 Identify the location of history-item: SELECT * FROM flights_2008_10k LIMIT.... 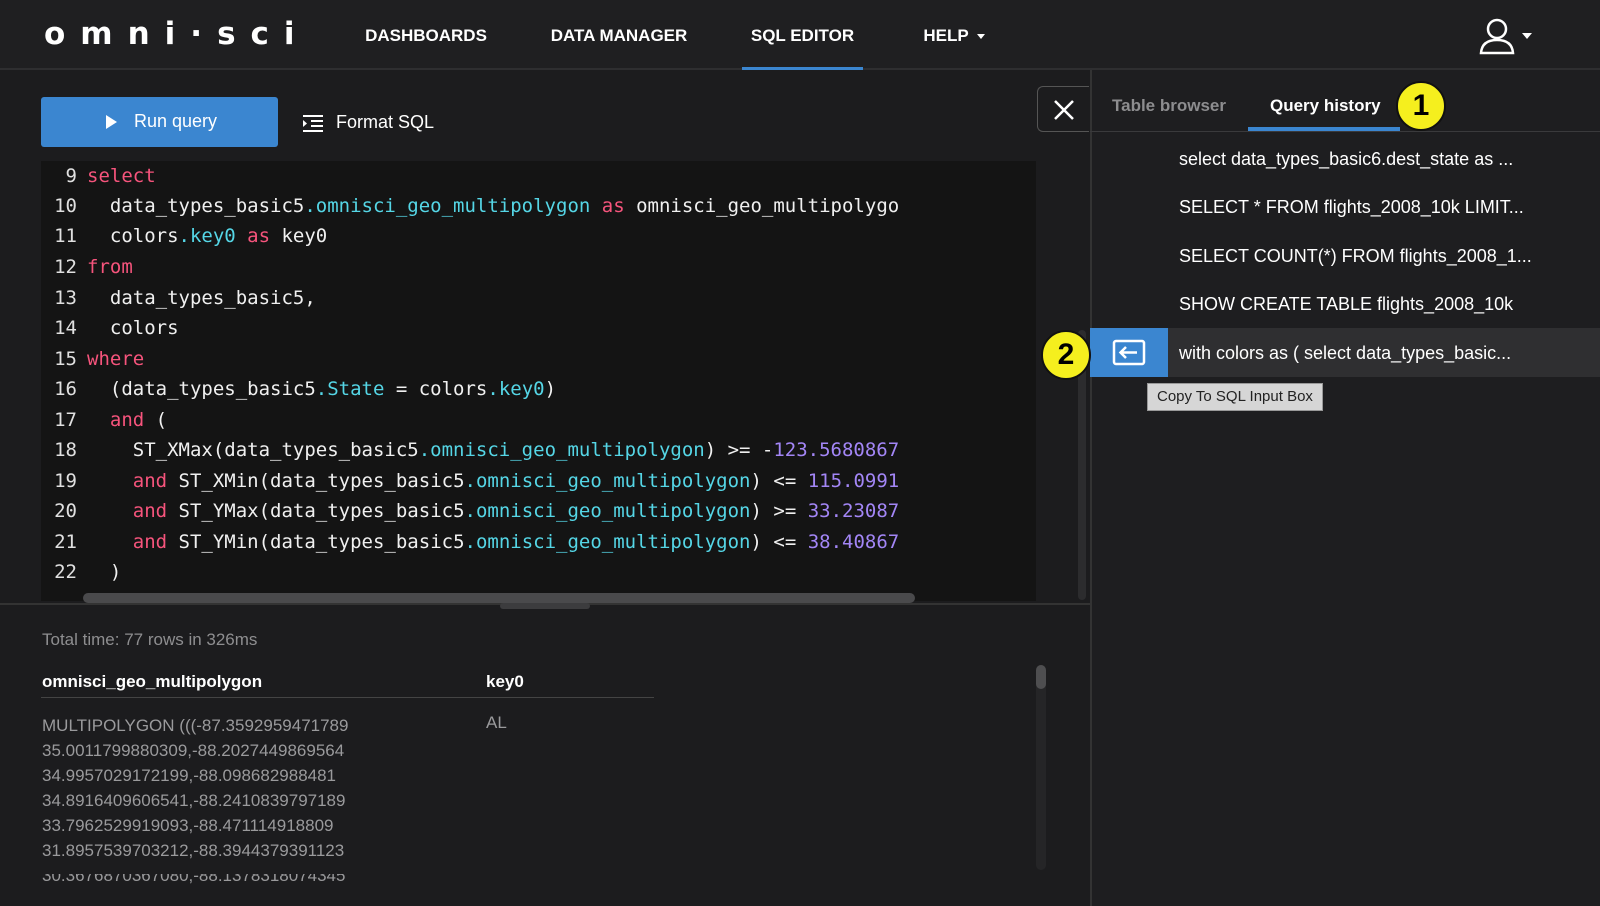
(1351, 207).